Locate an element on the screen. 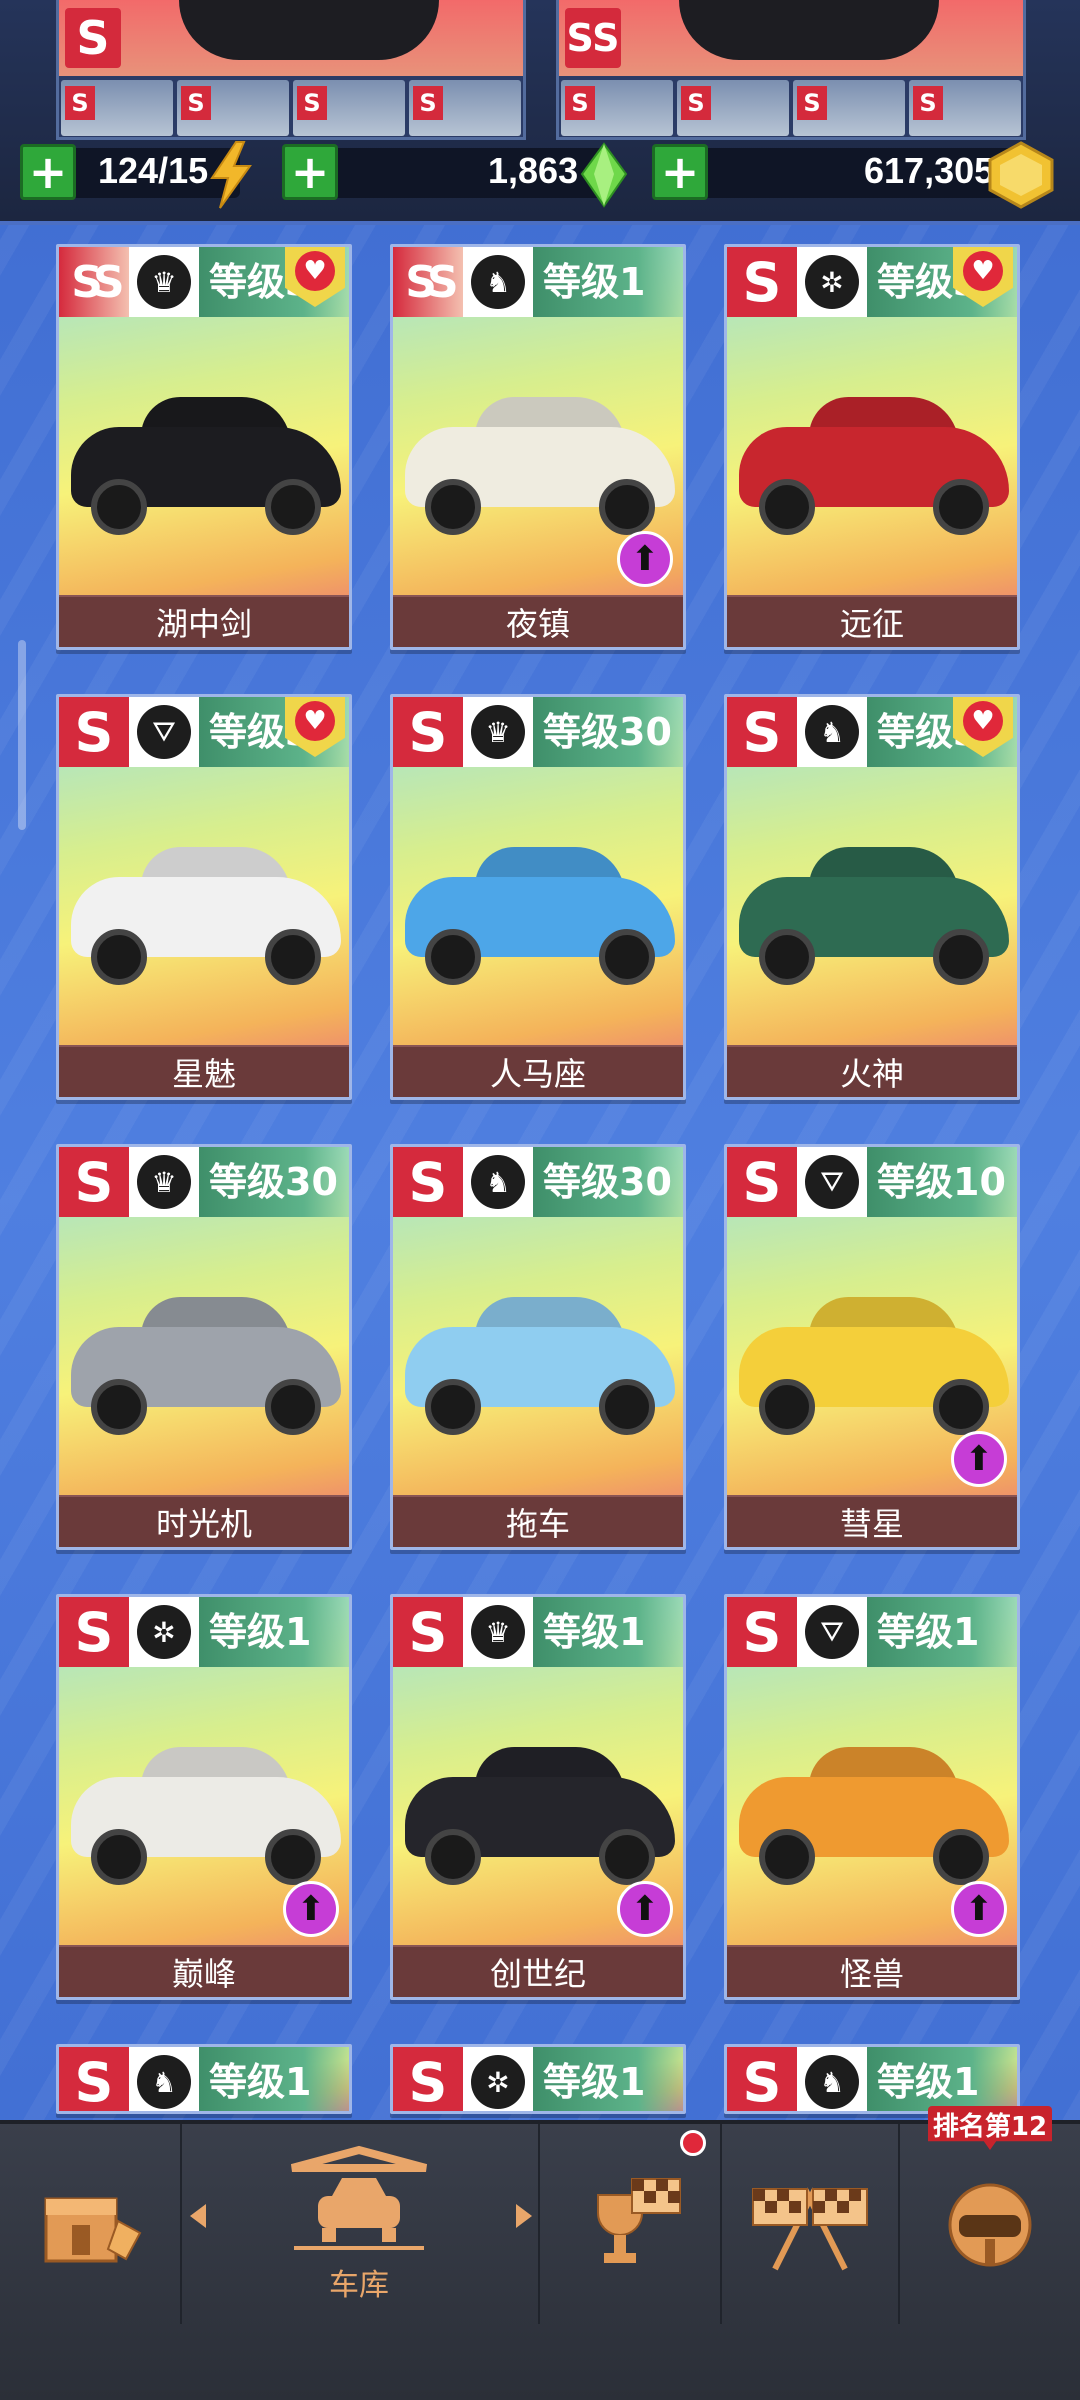 The width and height of the screenshot is (1080, 2400). car-level: 等级10 is located at coordinates (942, 1182).